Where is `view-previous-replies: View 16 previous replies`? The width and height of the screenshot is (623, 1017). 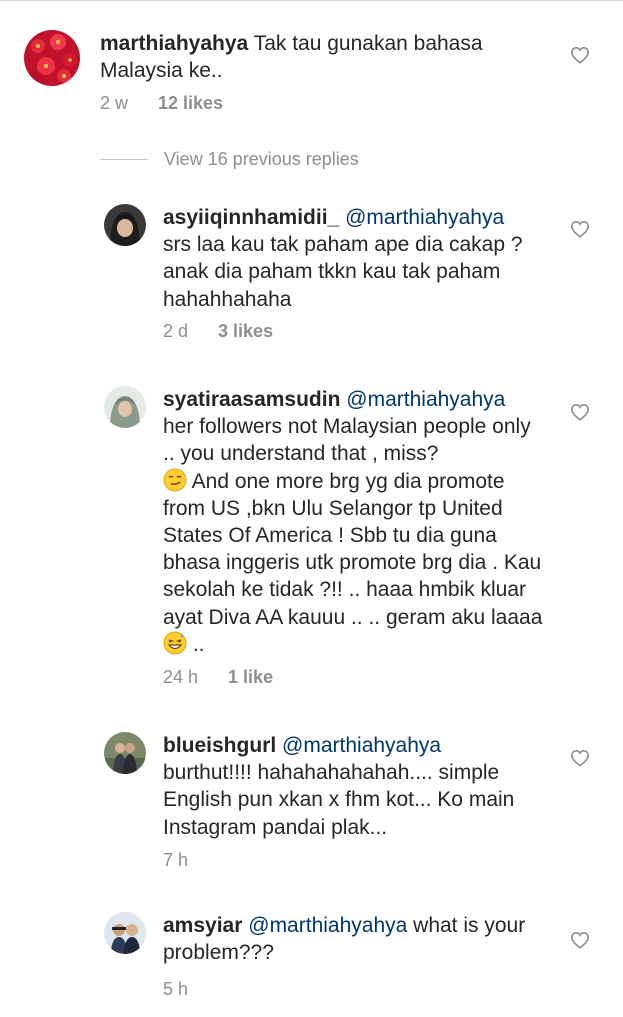
view-previous-replies: View 16 previous replies is located at coordinates (229, 159).